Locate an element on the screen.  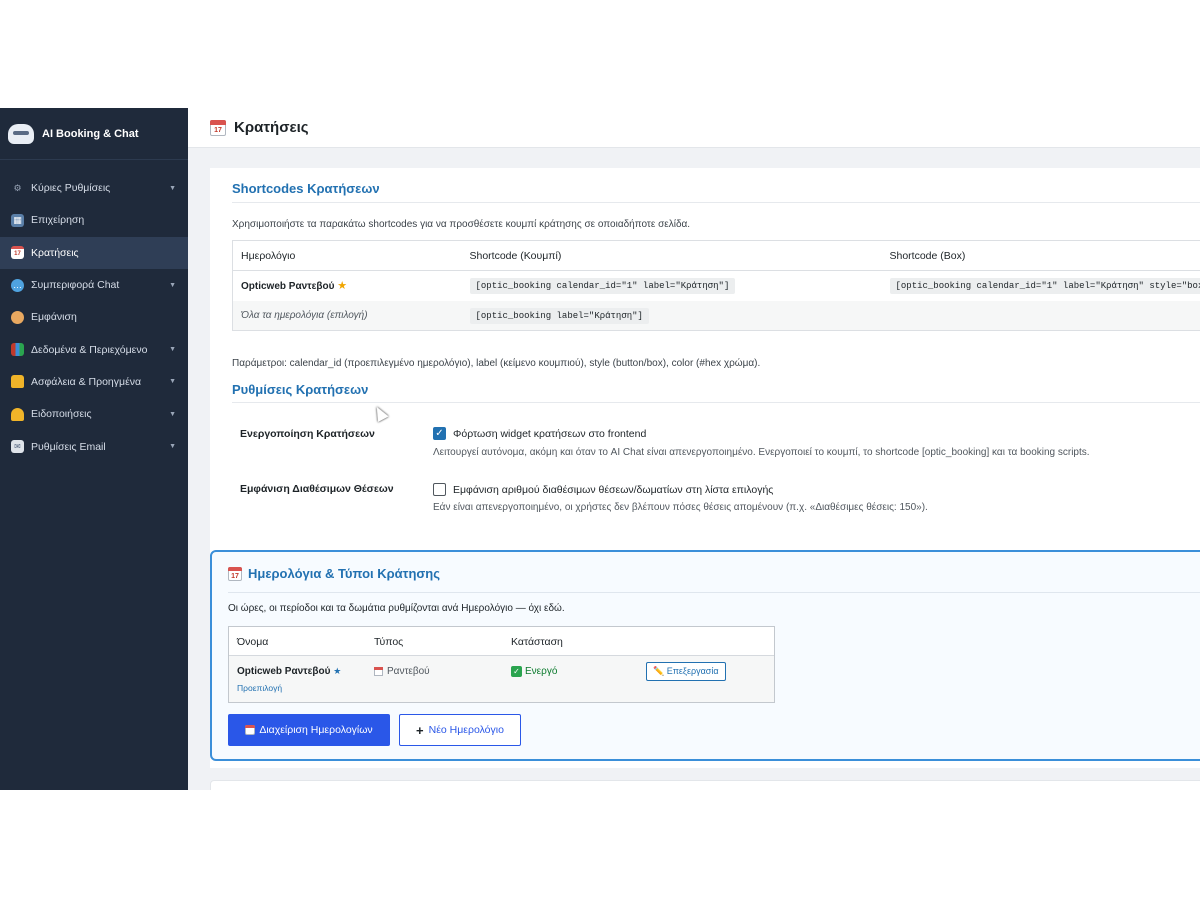
shortcode-code: [optic_booking label="Κράτηση"] is located at coordinates (559, 315).